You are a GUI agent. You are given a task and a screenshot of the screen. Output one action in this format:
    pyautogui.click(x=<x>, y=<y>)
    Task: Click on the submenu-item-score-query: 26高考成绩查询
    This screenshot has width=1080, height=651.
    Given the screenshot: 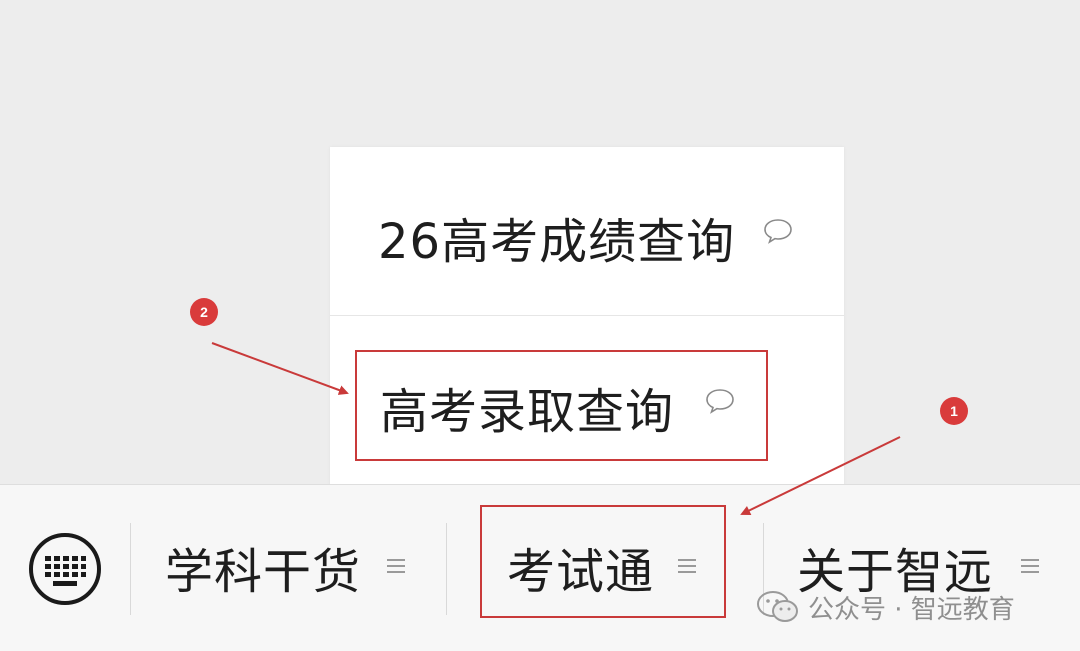 What is the action you would take?
    pyautogui.click(x=587, y=231)
    